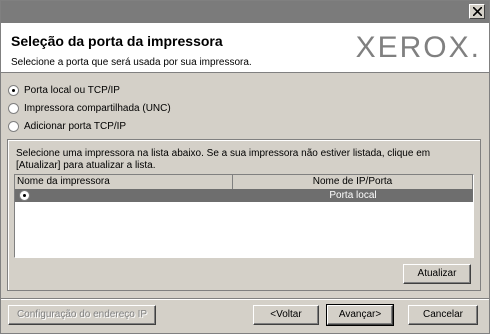 Image resolution: width=490 pixels, height=334 pixels. Describe the element at coordinates (13, 90) in the screenshot. I see `radio-button-checked` at that location.